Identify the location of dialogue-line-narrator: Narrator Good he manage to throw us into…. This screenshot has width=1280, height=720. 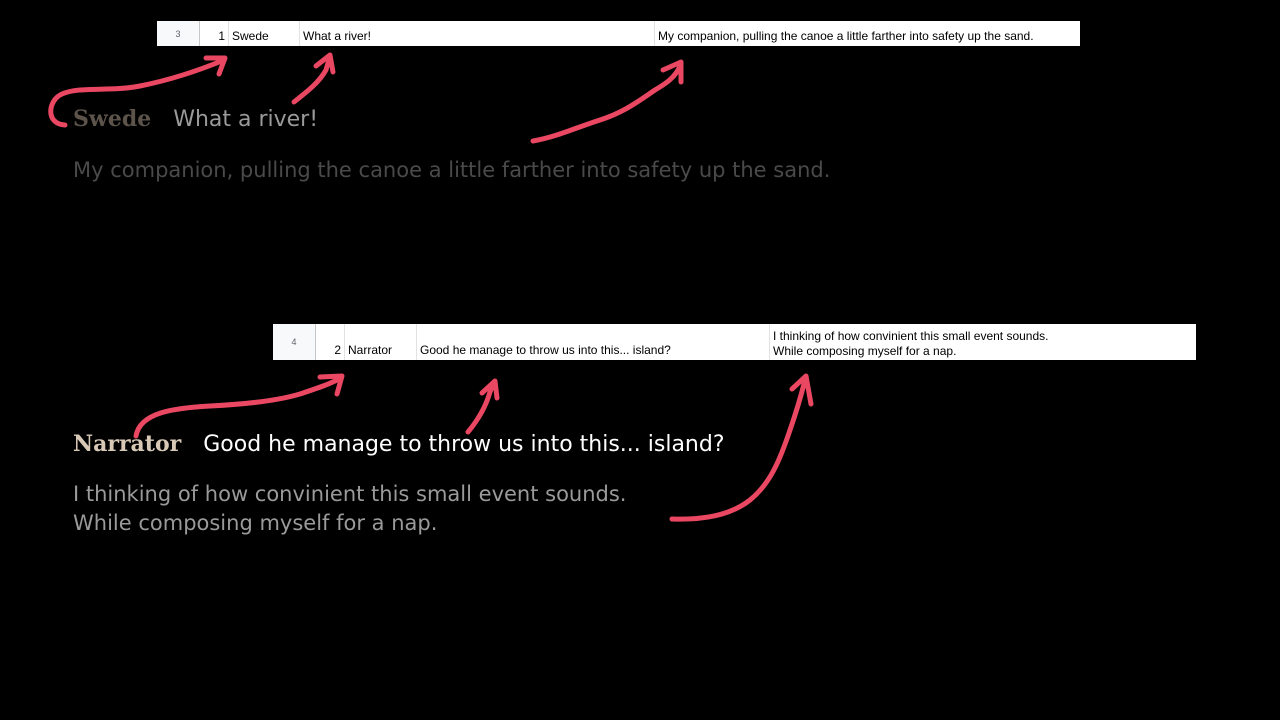
(399, 444).